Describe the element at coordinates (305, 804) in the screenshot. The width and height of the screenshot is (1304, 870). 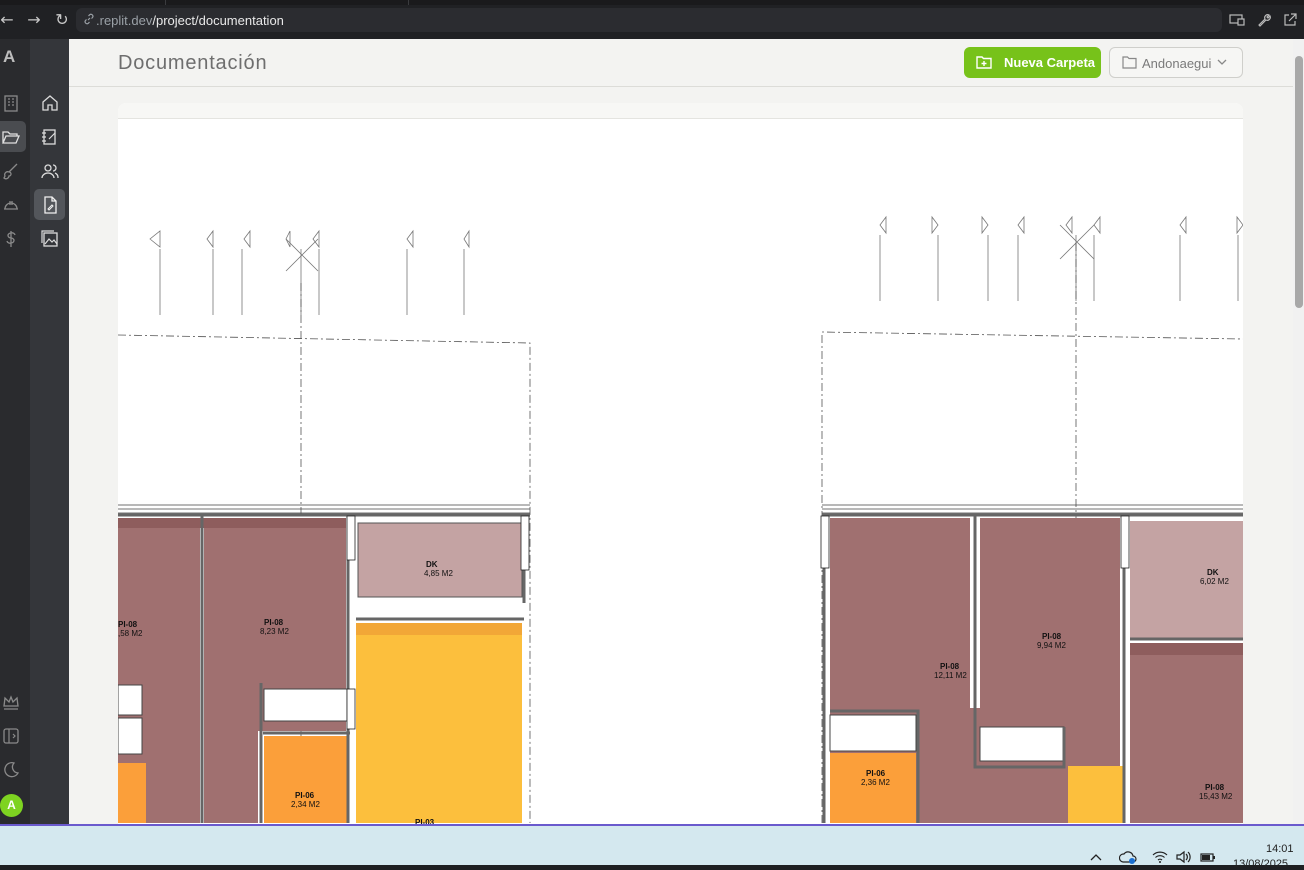
I see `room-area-label: 2,34 M2` at that location.